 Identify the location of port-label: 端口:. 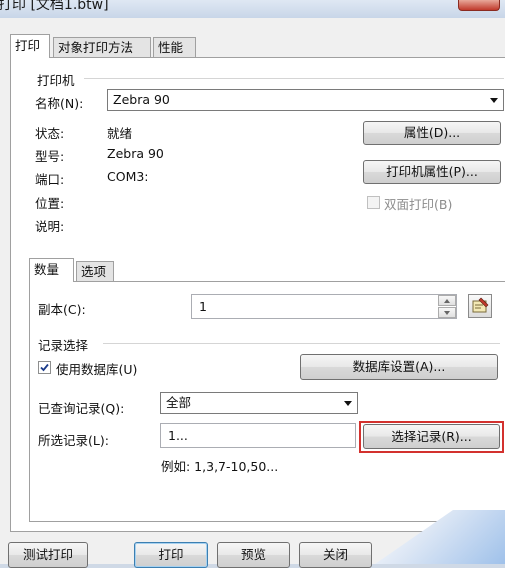
(50, 179).